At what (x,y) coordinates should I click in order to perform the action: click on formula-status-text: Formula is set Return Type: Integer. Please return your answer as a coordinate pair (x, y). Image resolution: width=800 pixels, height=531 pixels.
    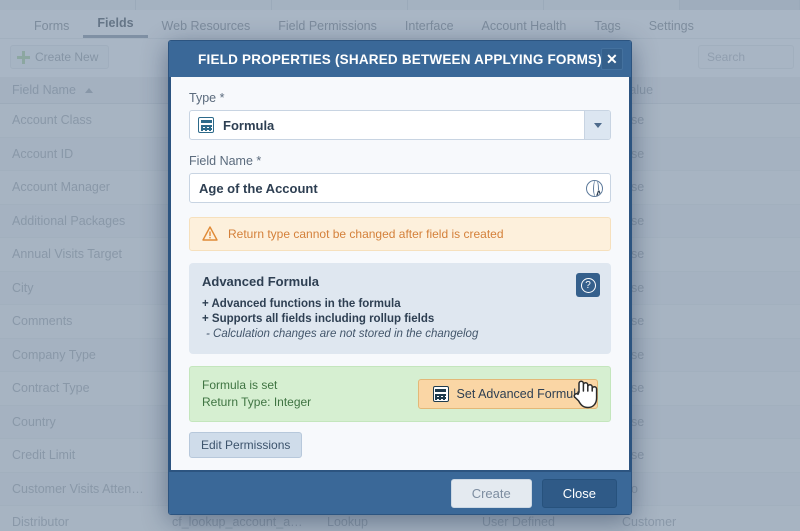
    Looking at the image, I should click on (256, 394).